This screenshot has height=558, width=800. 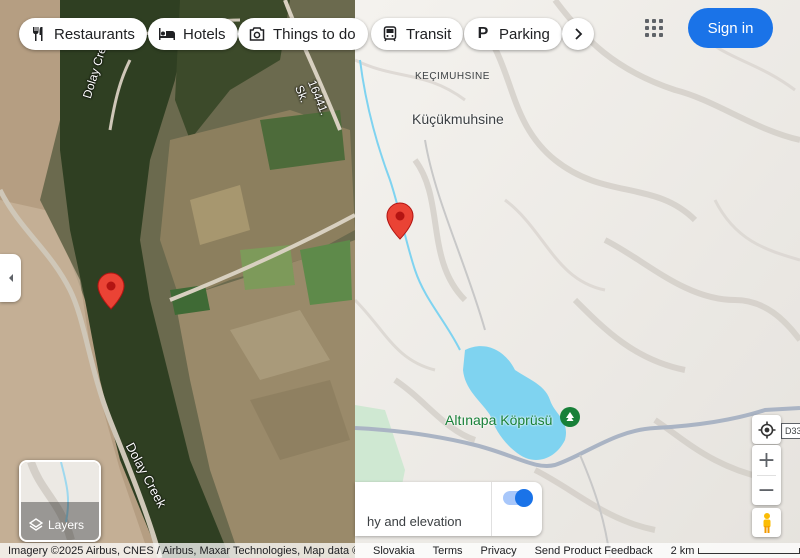 I want to click on chip-things-to-do-label: Things to do, so click(x=314, y=34).